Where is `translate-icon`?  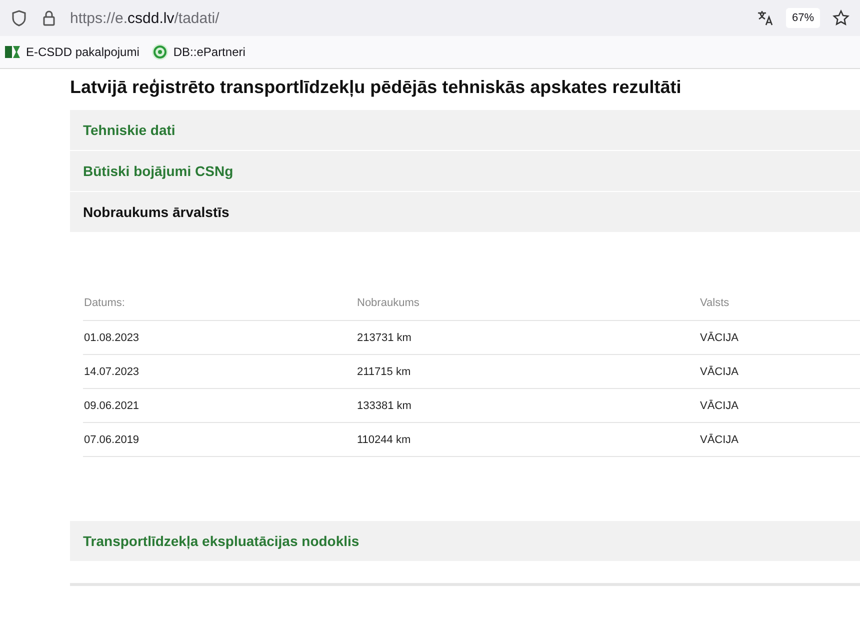 translate-icon is located at coordinates (765, 18).